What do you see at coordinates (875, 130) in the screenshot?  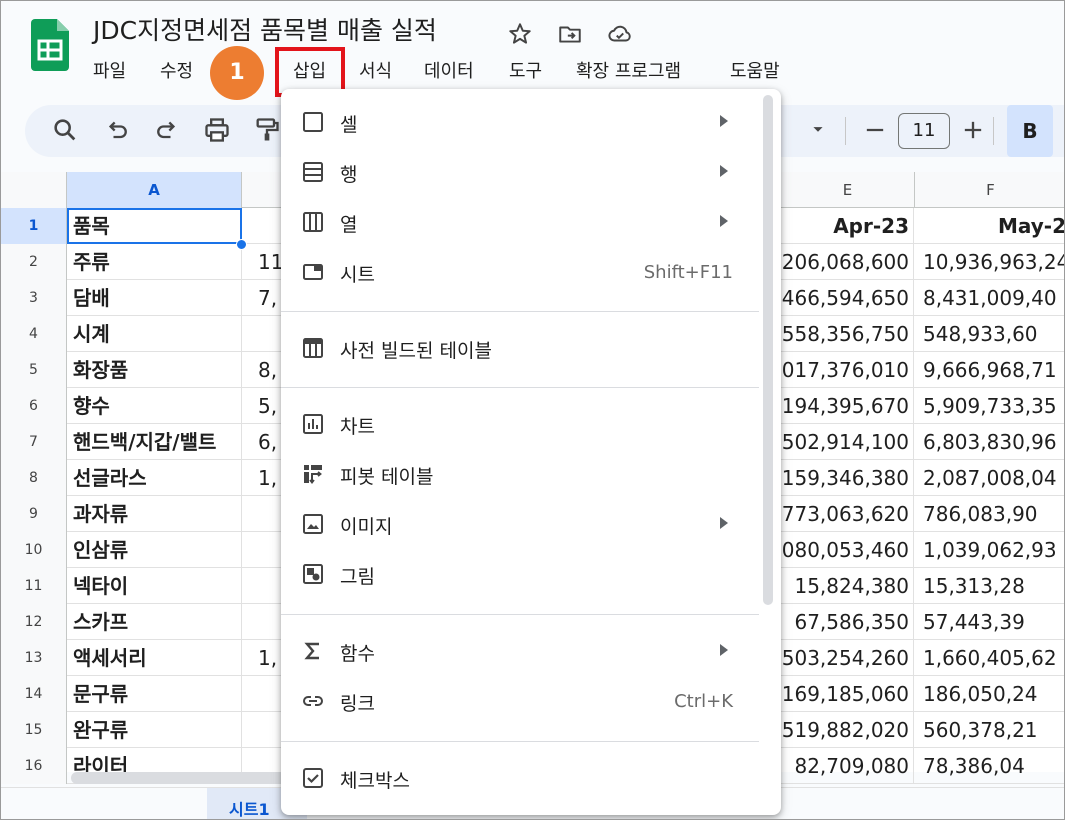 I see `decrease-font-size-icon` at bounding box center [875, 130].